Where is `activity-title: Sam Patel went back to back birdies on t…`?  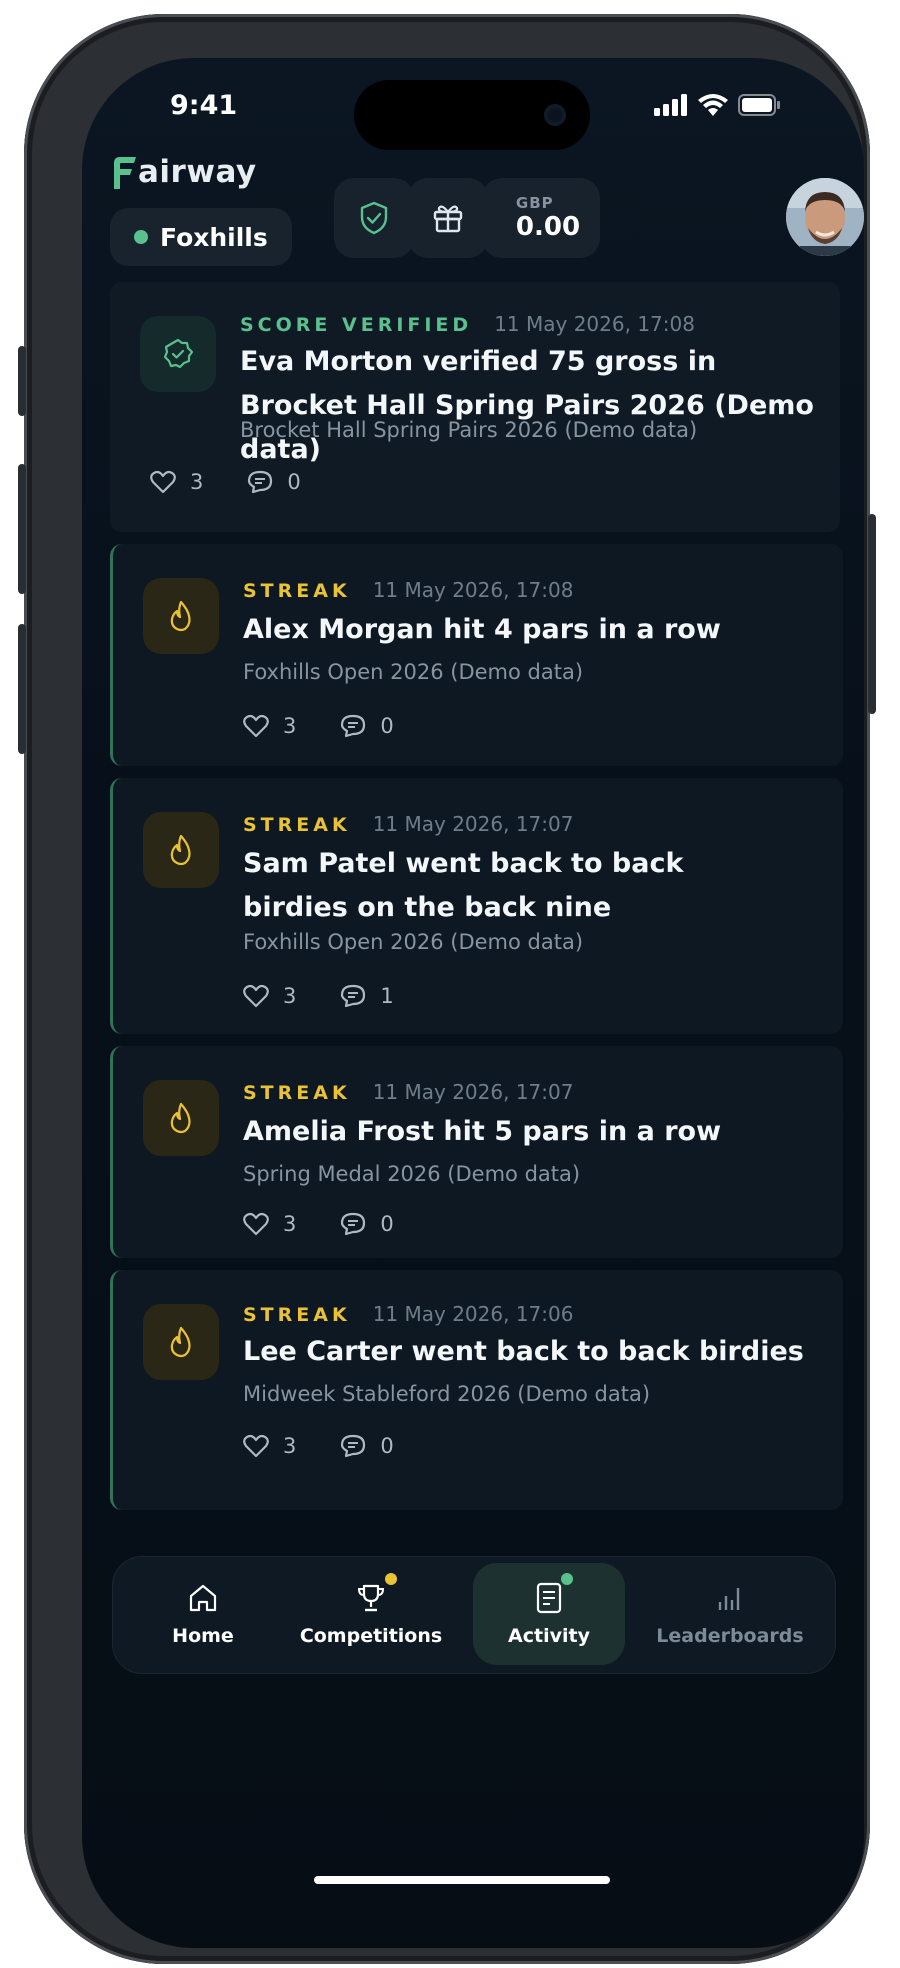 activity-title: Sam Patel went back to back birdies on t… is located at coordinates (463, 885).